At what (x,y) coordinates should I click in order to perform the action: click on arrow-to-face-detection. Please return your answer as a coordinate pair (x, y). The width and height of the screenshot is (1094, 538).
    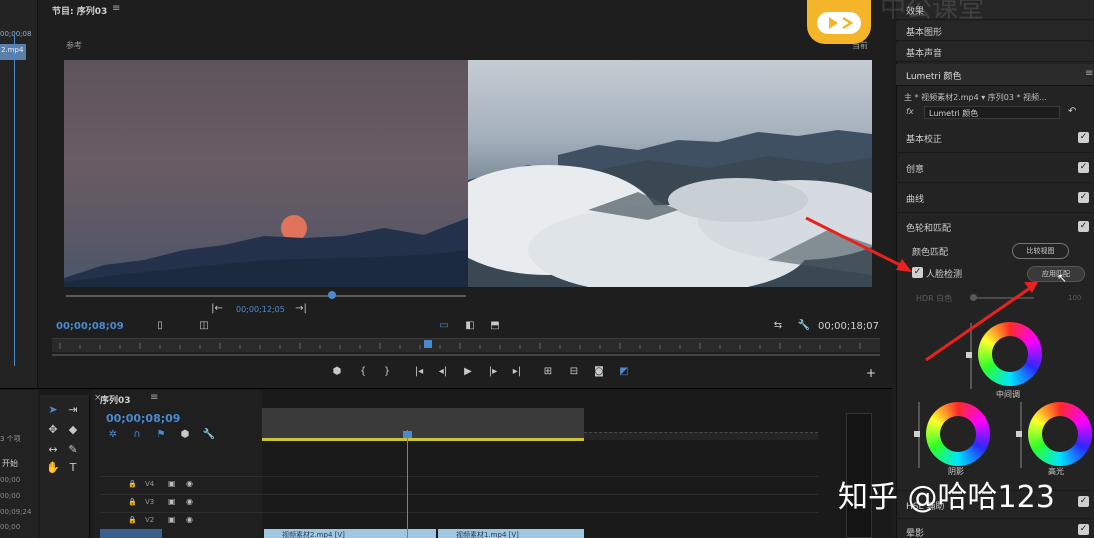
    Looking at the image, I should click on (856, 243).